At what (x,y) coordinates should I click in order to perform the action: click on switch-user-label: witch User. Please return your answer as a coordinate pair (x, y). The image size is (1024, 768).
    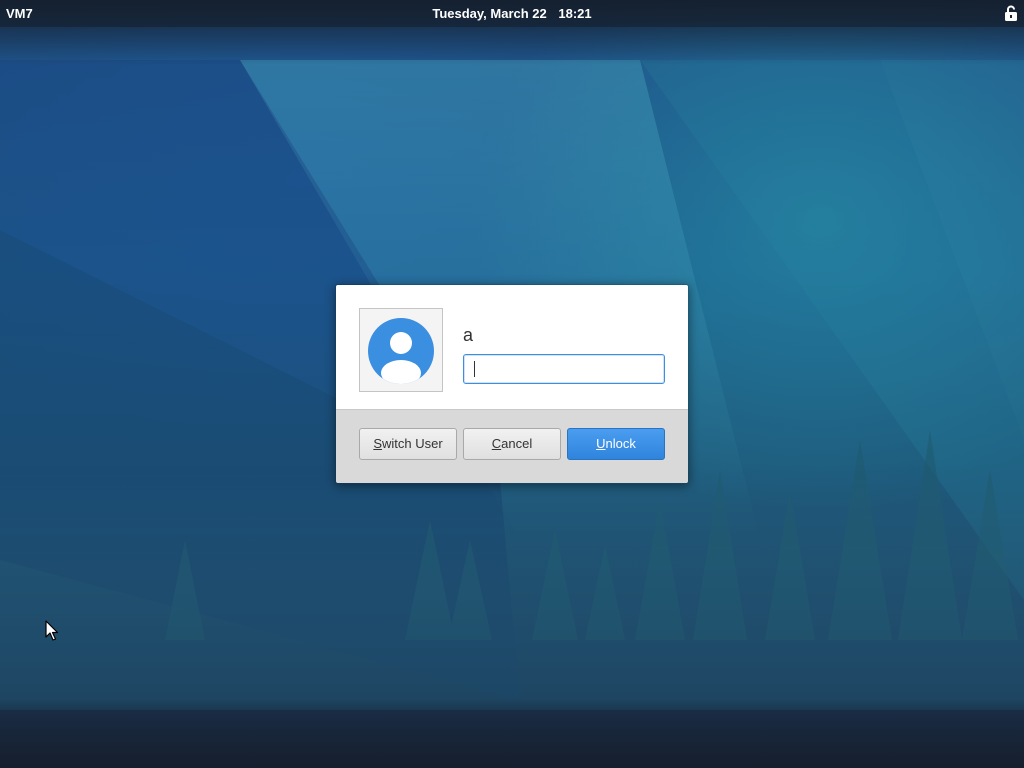
    Looking at the image, I should click on (412, 443).